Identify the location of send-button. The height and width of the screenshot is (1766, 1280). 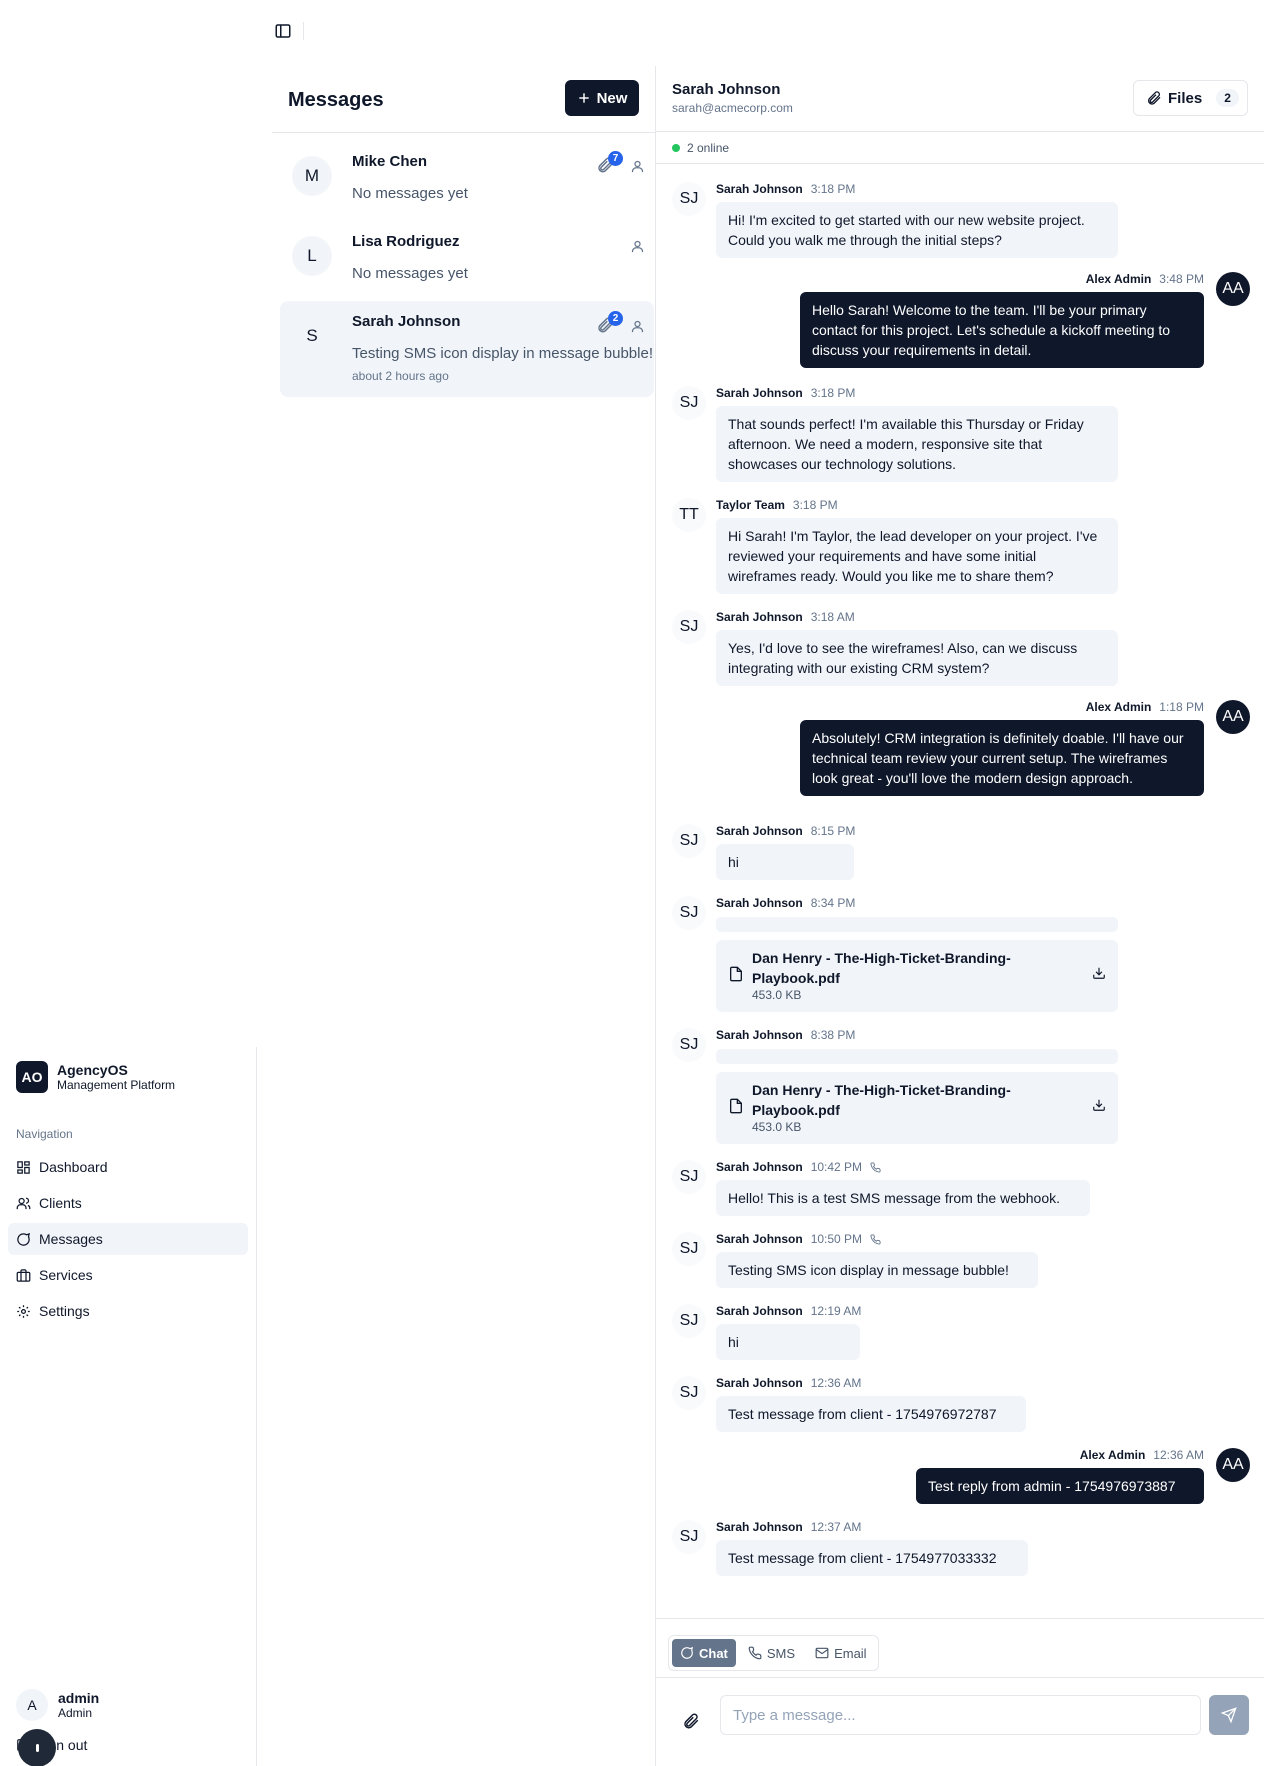
(1229, 1715).